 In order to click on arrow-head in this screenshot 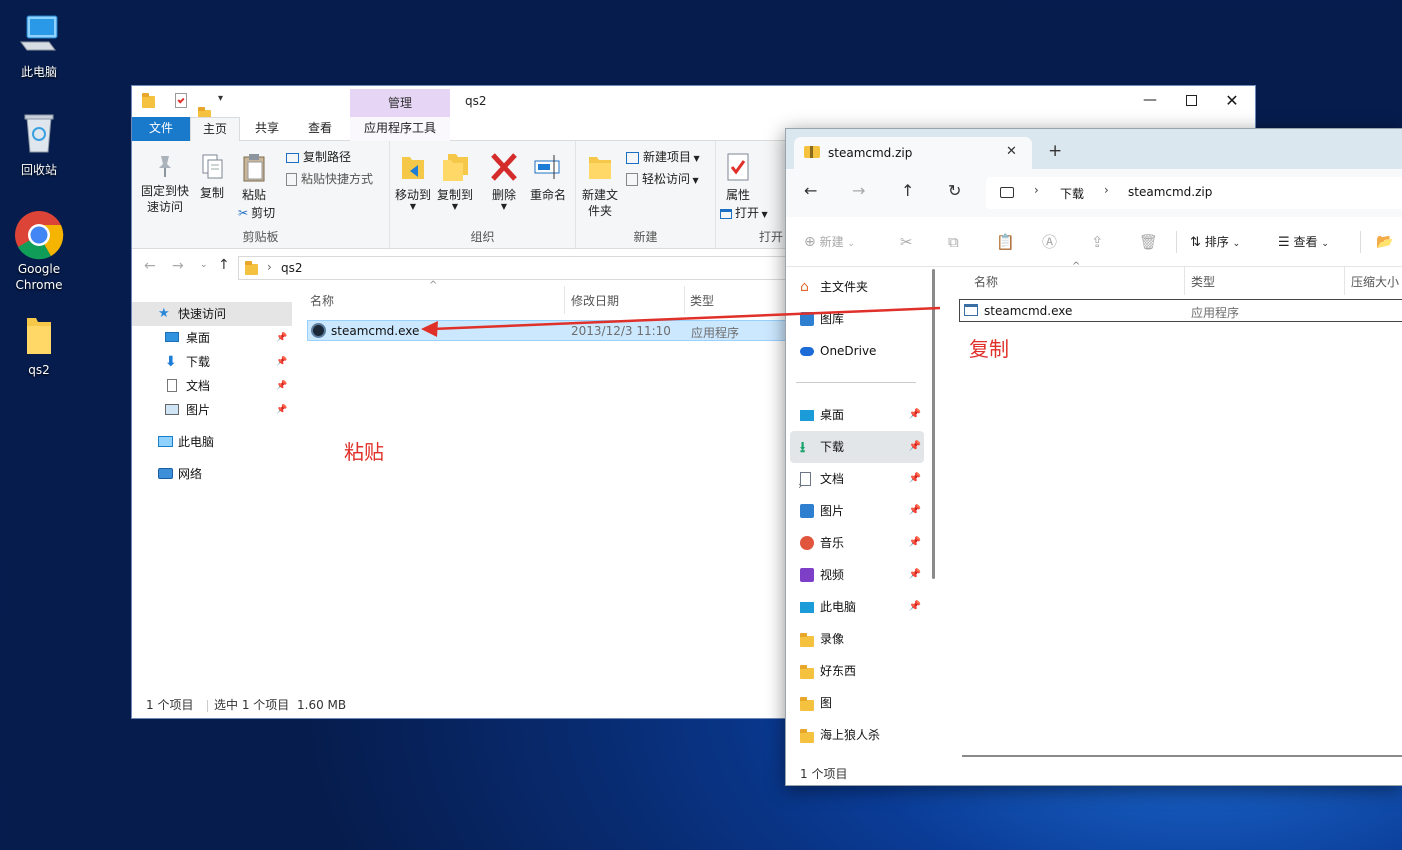, I will do `click(429, 329)`.